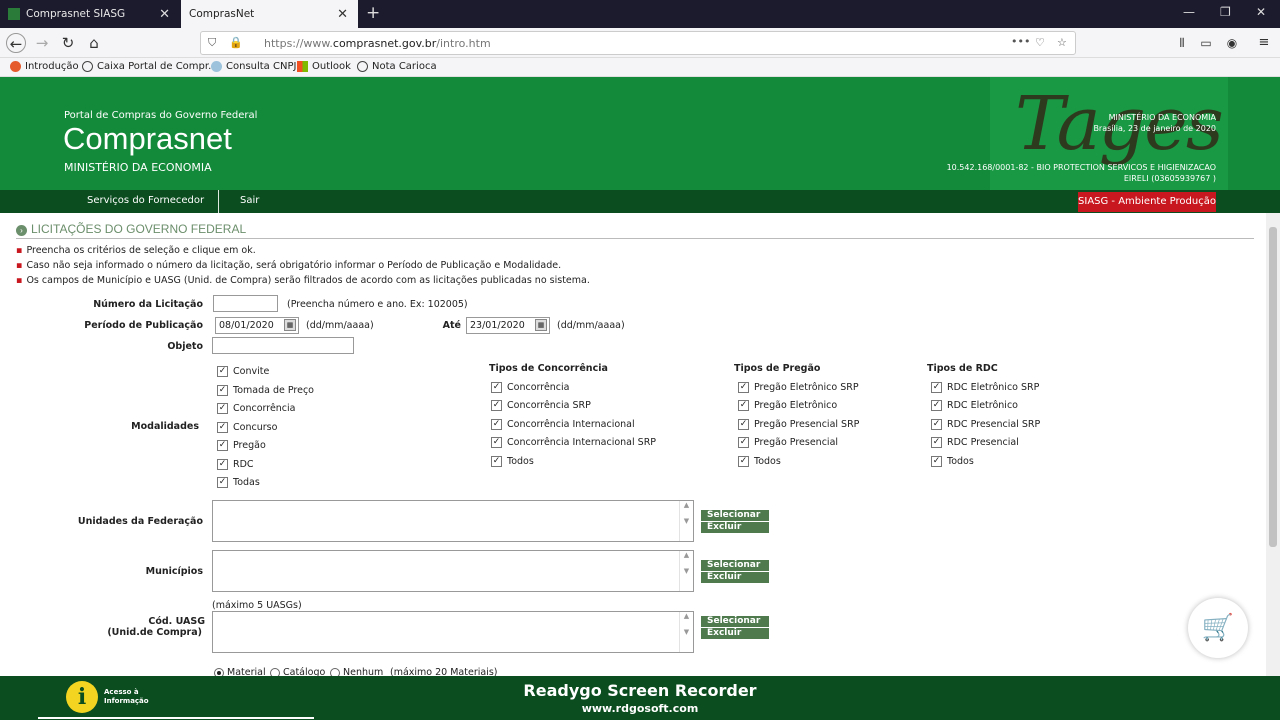 The width and height of the screenshot is (1280, 720). Describe the element at coordinates (573, 442) in the screenshot. I see `checkbox-conc-4: ✓ Concorrência Internacional SRP` at that location.